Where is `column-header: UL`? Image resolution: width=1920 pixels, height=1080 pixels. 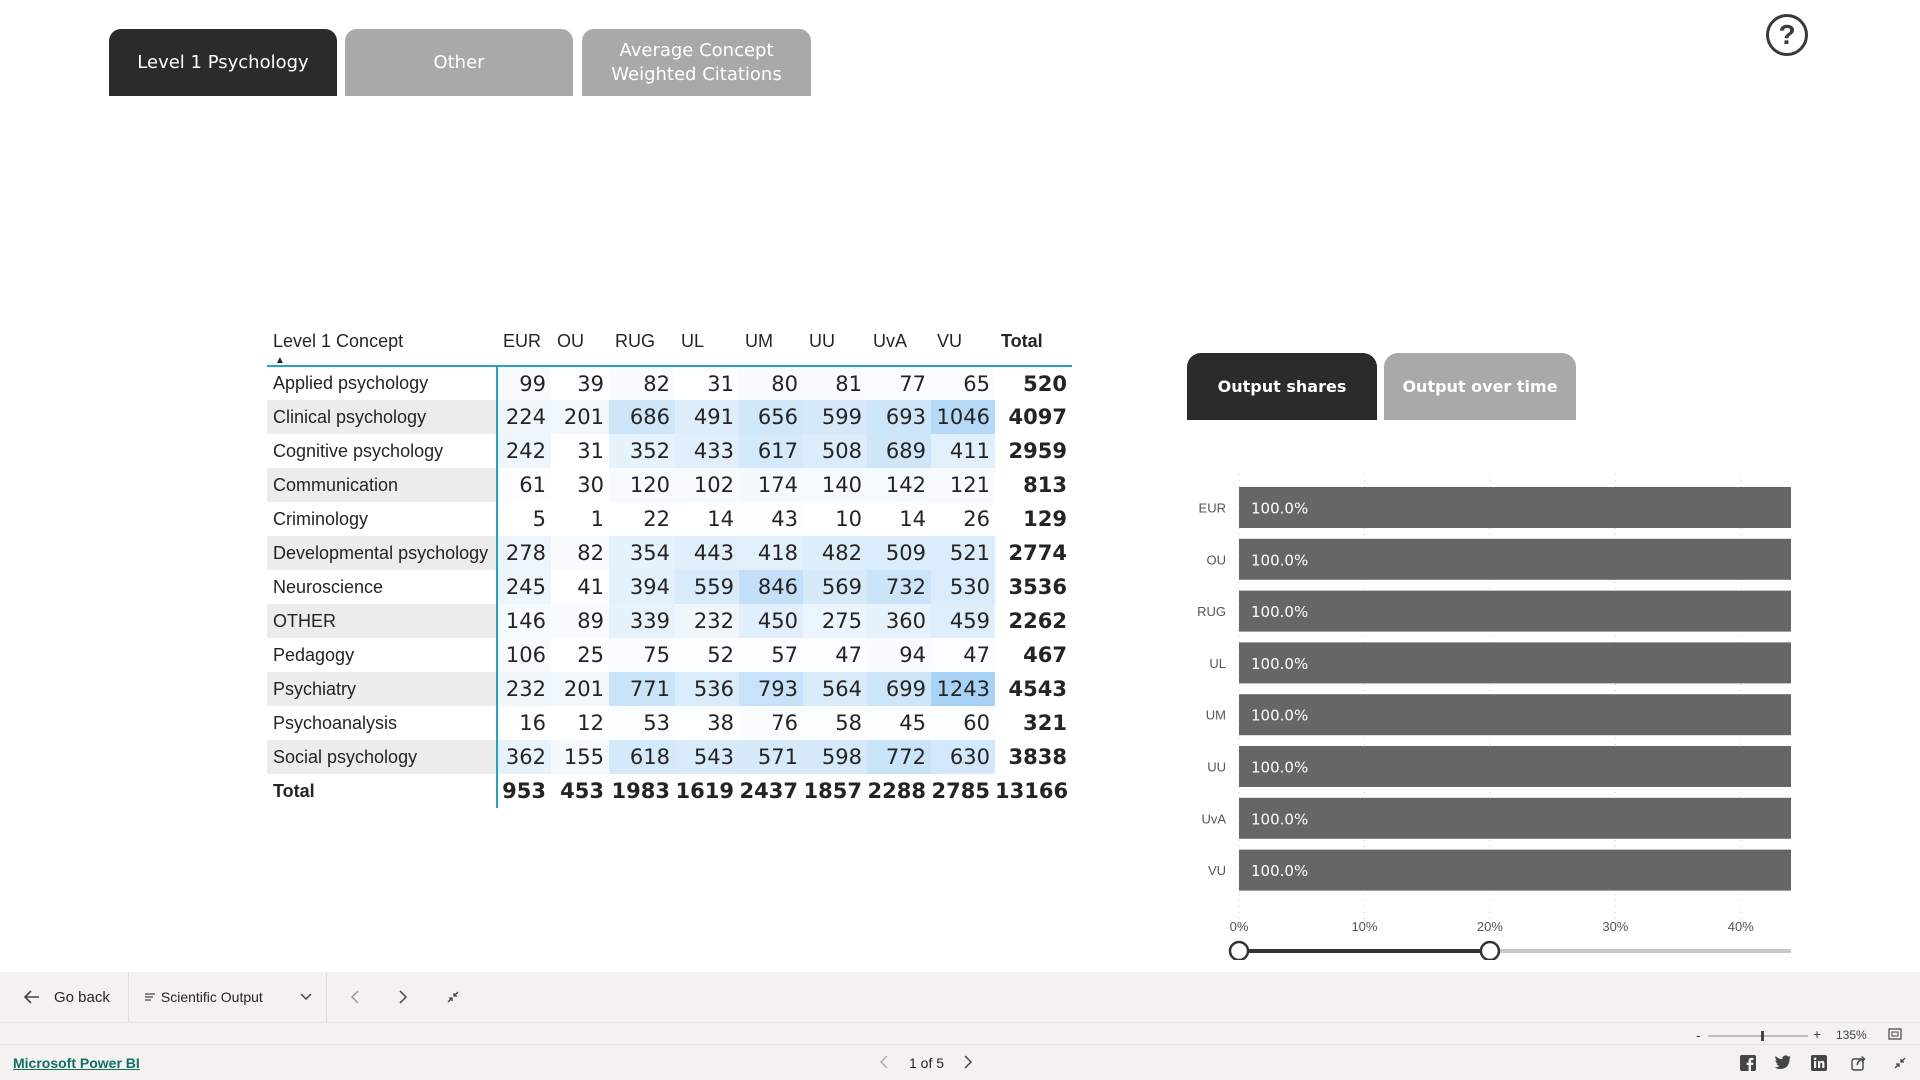
column-header: UL is located at coordinates (707, 345).